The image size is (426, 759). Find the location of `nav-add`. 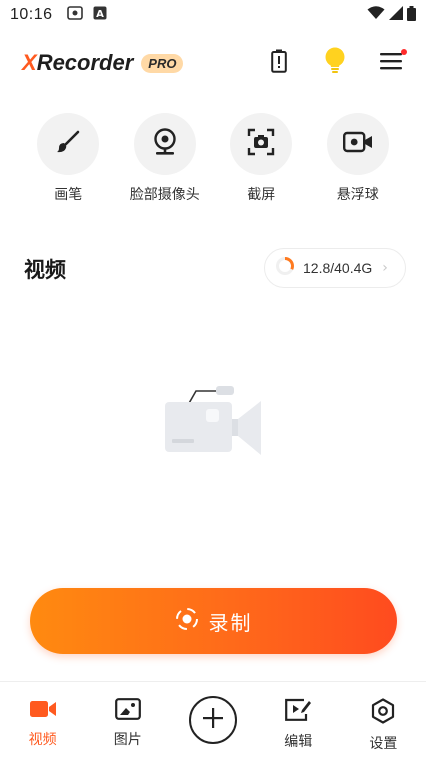

nav-add is located at coordinates (212, 713).